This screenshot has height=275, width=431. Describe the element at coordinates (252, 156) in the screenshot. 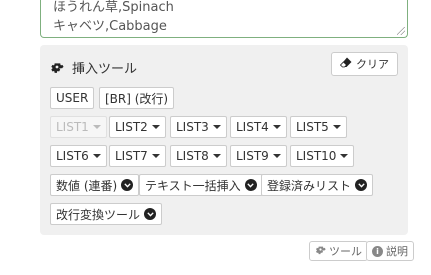

I see `list-label: LIST9` at that location.